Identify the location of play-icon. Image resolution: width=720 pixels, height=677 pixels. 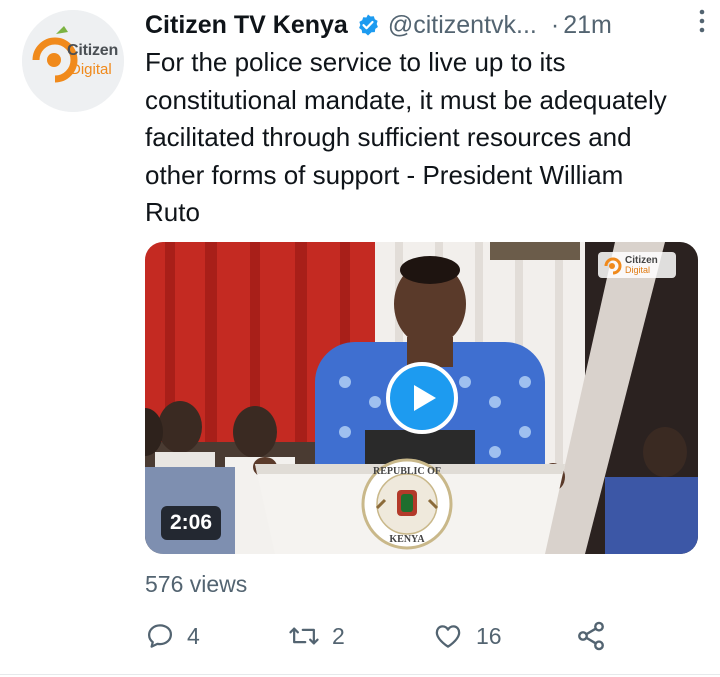
(424, 398).